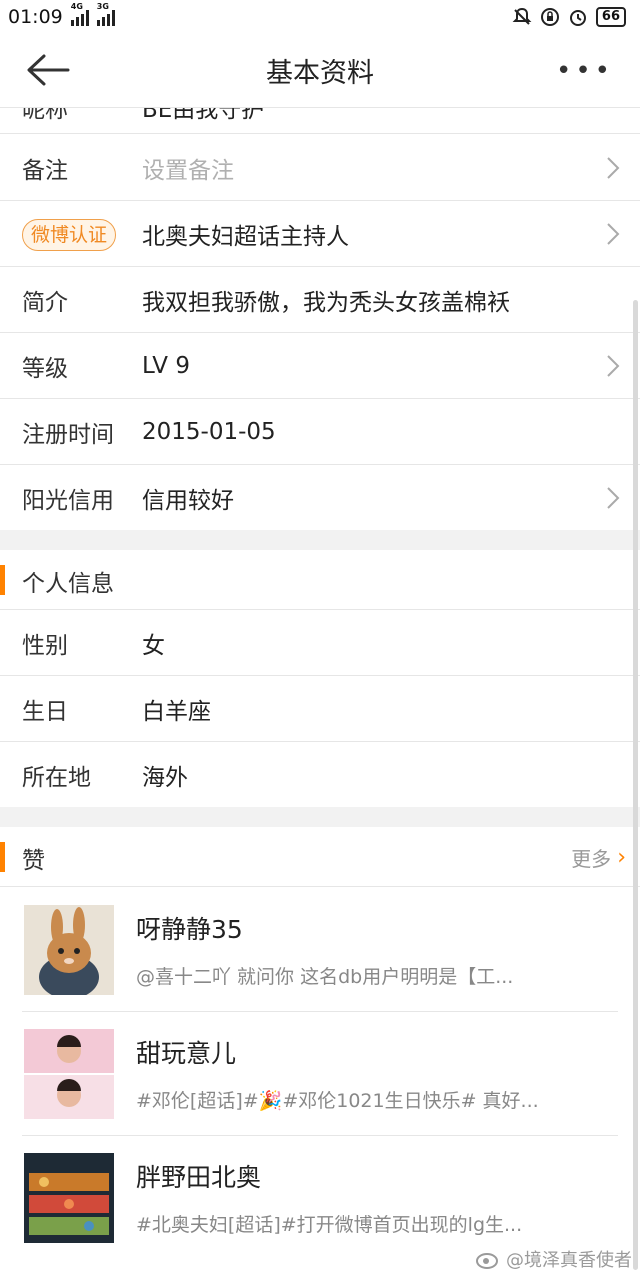 The height and width of the screenshot is (1280, 640). I want to click on level-label: 等级, so click(45, 368).